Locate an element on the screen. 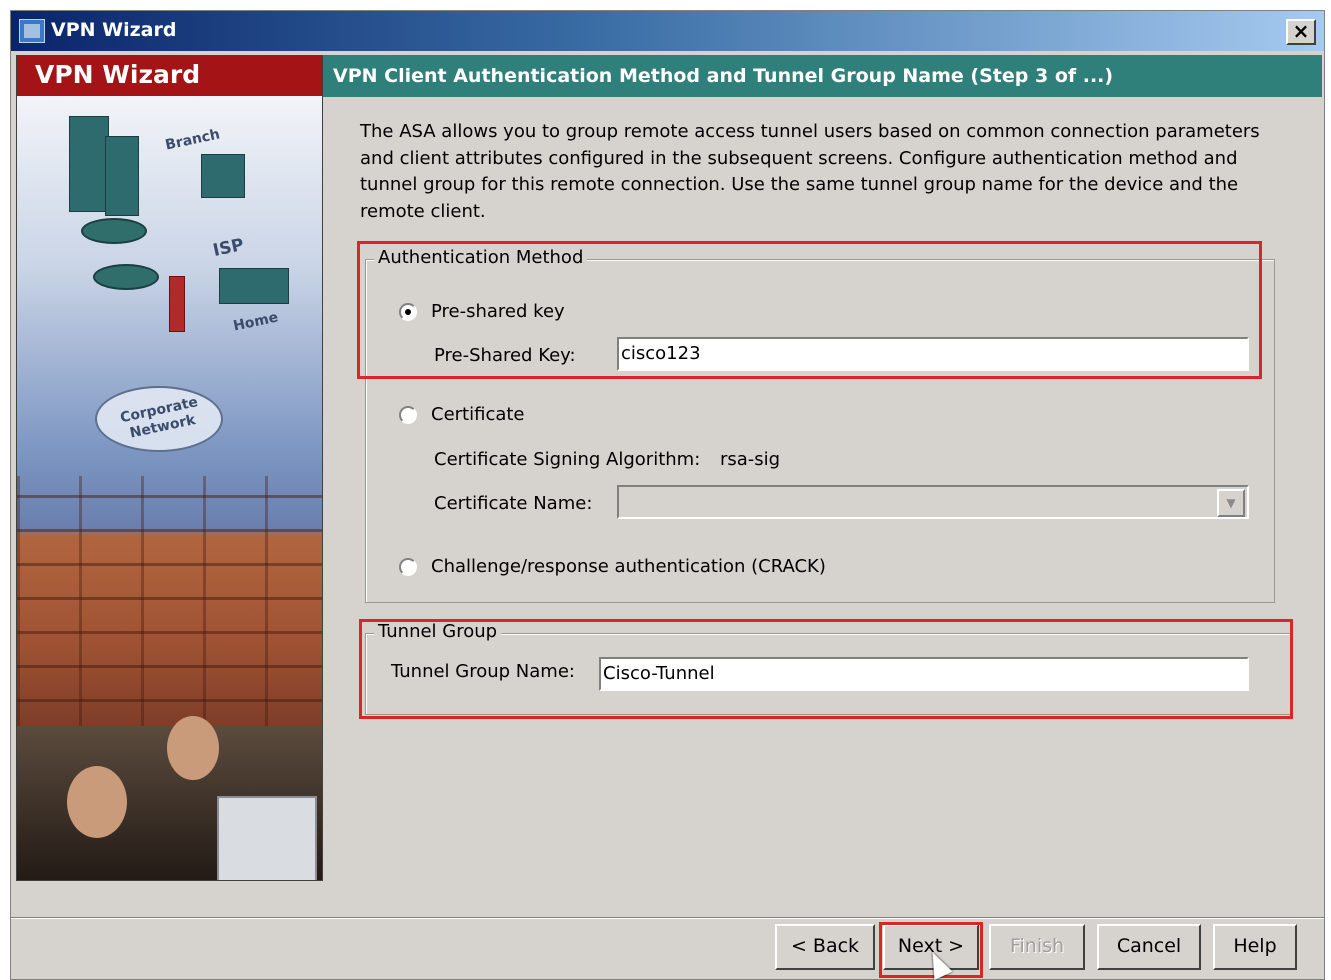 The height and width of the screenshot is (980, 1331). cert-name-label: Certificate Name: is located at coordinates (513, 503).